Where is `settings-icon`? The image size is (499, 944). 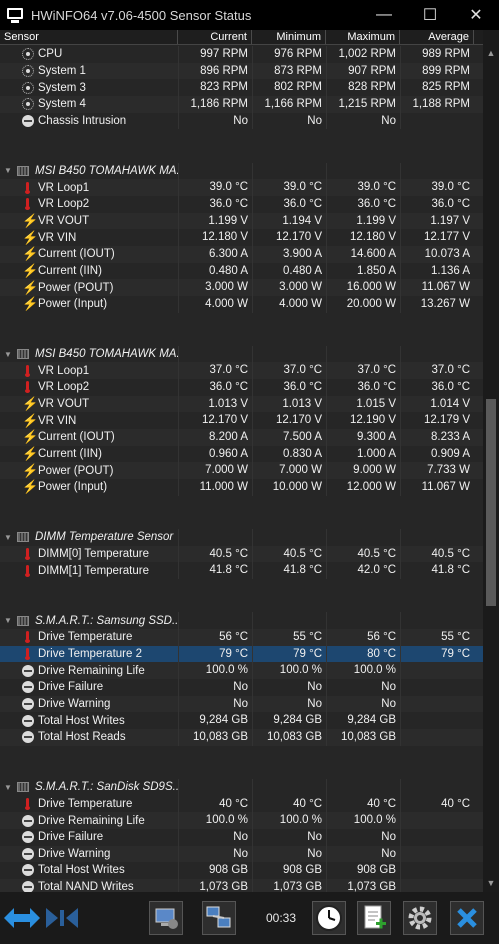
settings-icon is located at coordinates (420, 918).